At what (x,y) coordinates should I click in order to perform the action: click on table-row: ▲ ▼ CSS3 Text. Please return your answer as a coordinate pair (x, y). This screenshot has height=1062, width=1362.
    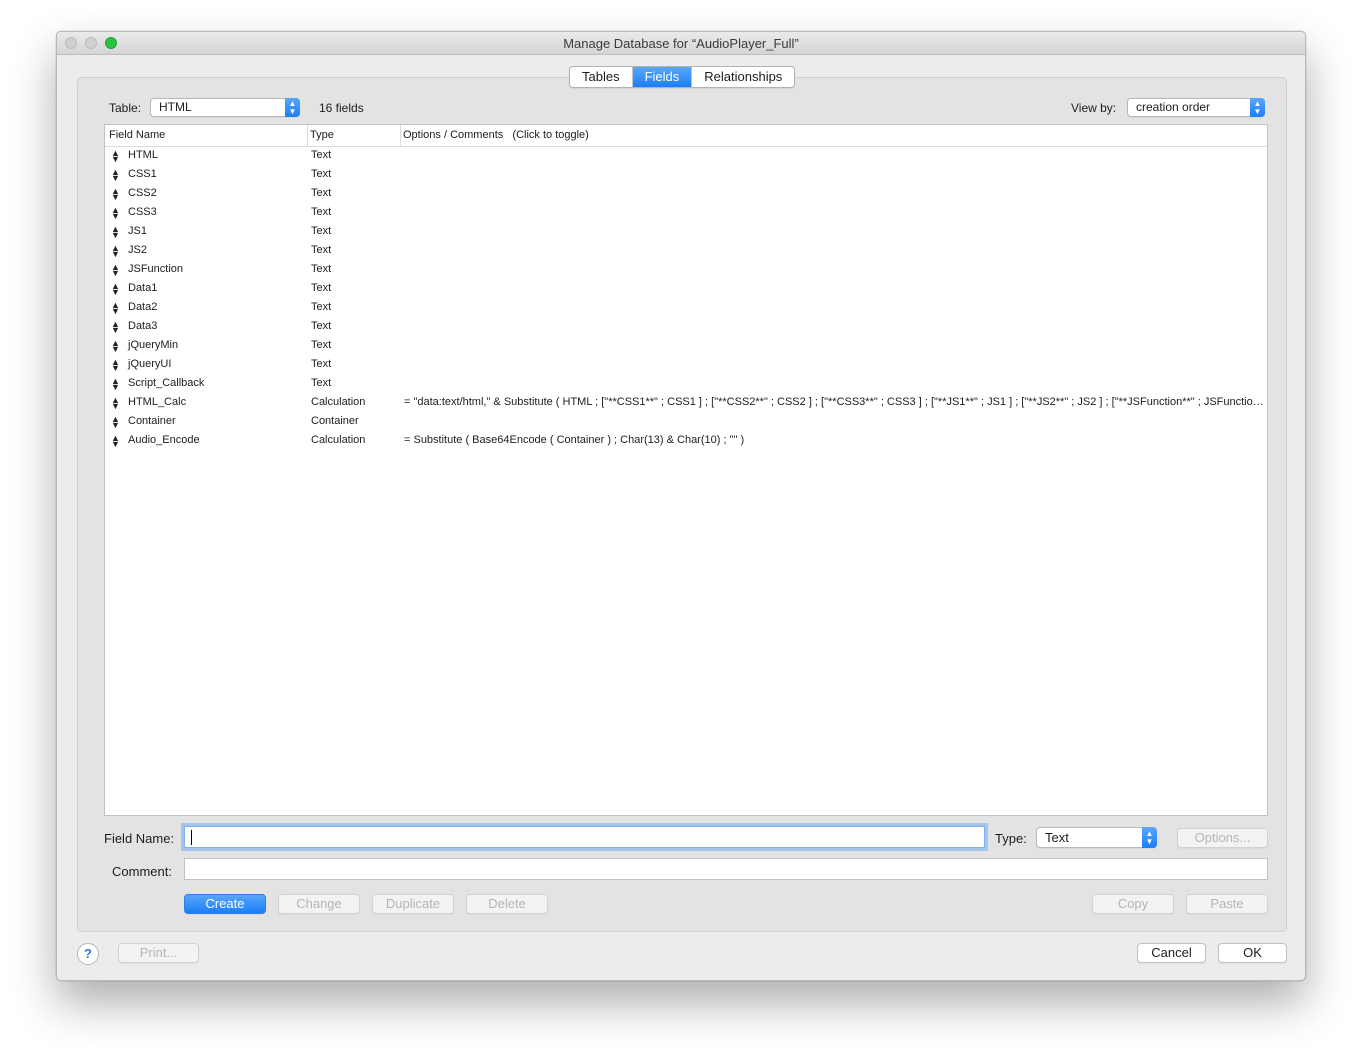
    Looking at the image, I should click on (686, 213).